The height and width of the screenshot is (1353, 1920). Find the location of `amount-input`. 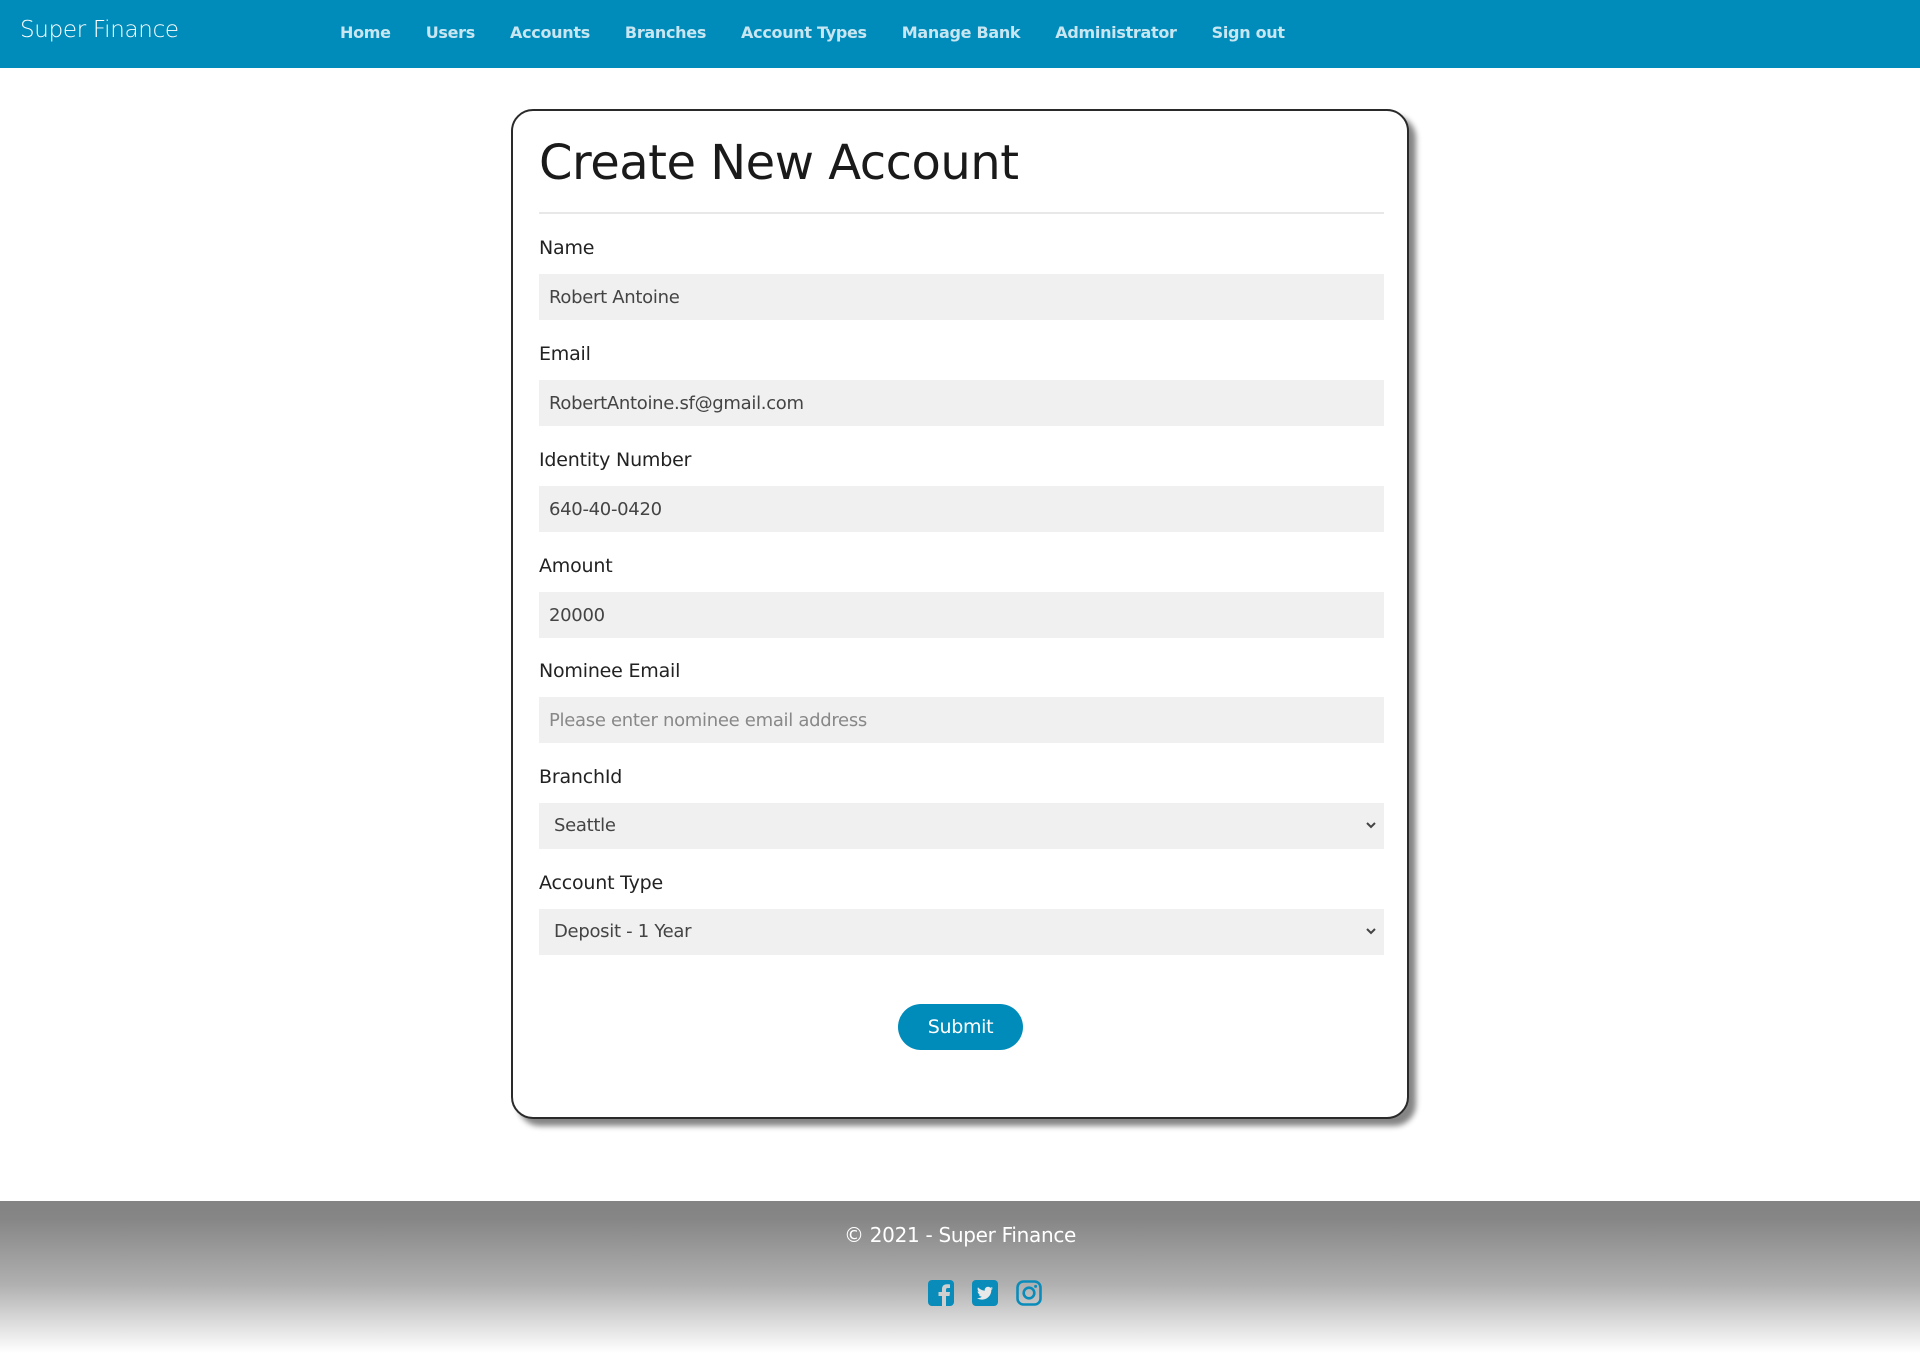

amount-input is located at coordinates (961, 615).